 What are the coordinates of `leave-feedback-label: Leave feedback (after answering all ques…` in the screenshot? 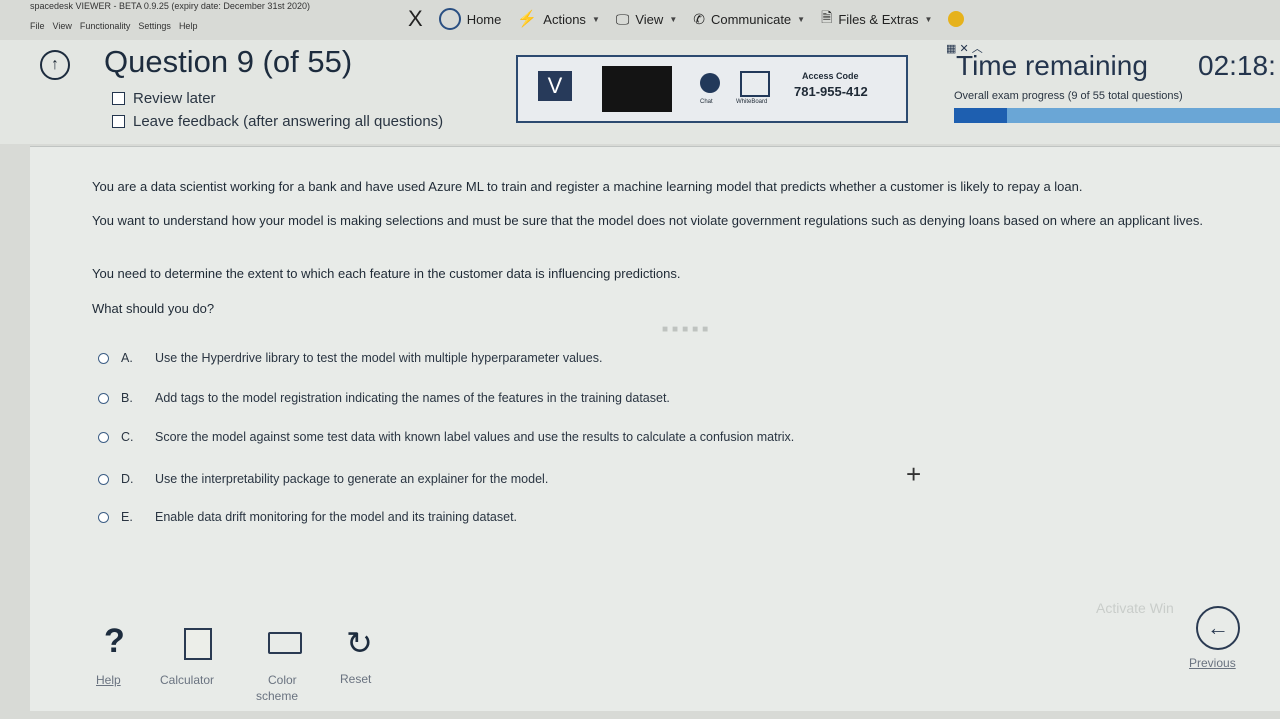 It's located at (288, 121).